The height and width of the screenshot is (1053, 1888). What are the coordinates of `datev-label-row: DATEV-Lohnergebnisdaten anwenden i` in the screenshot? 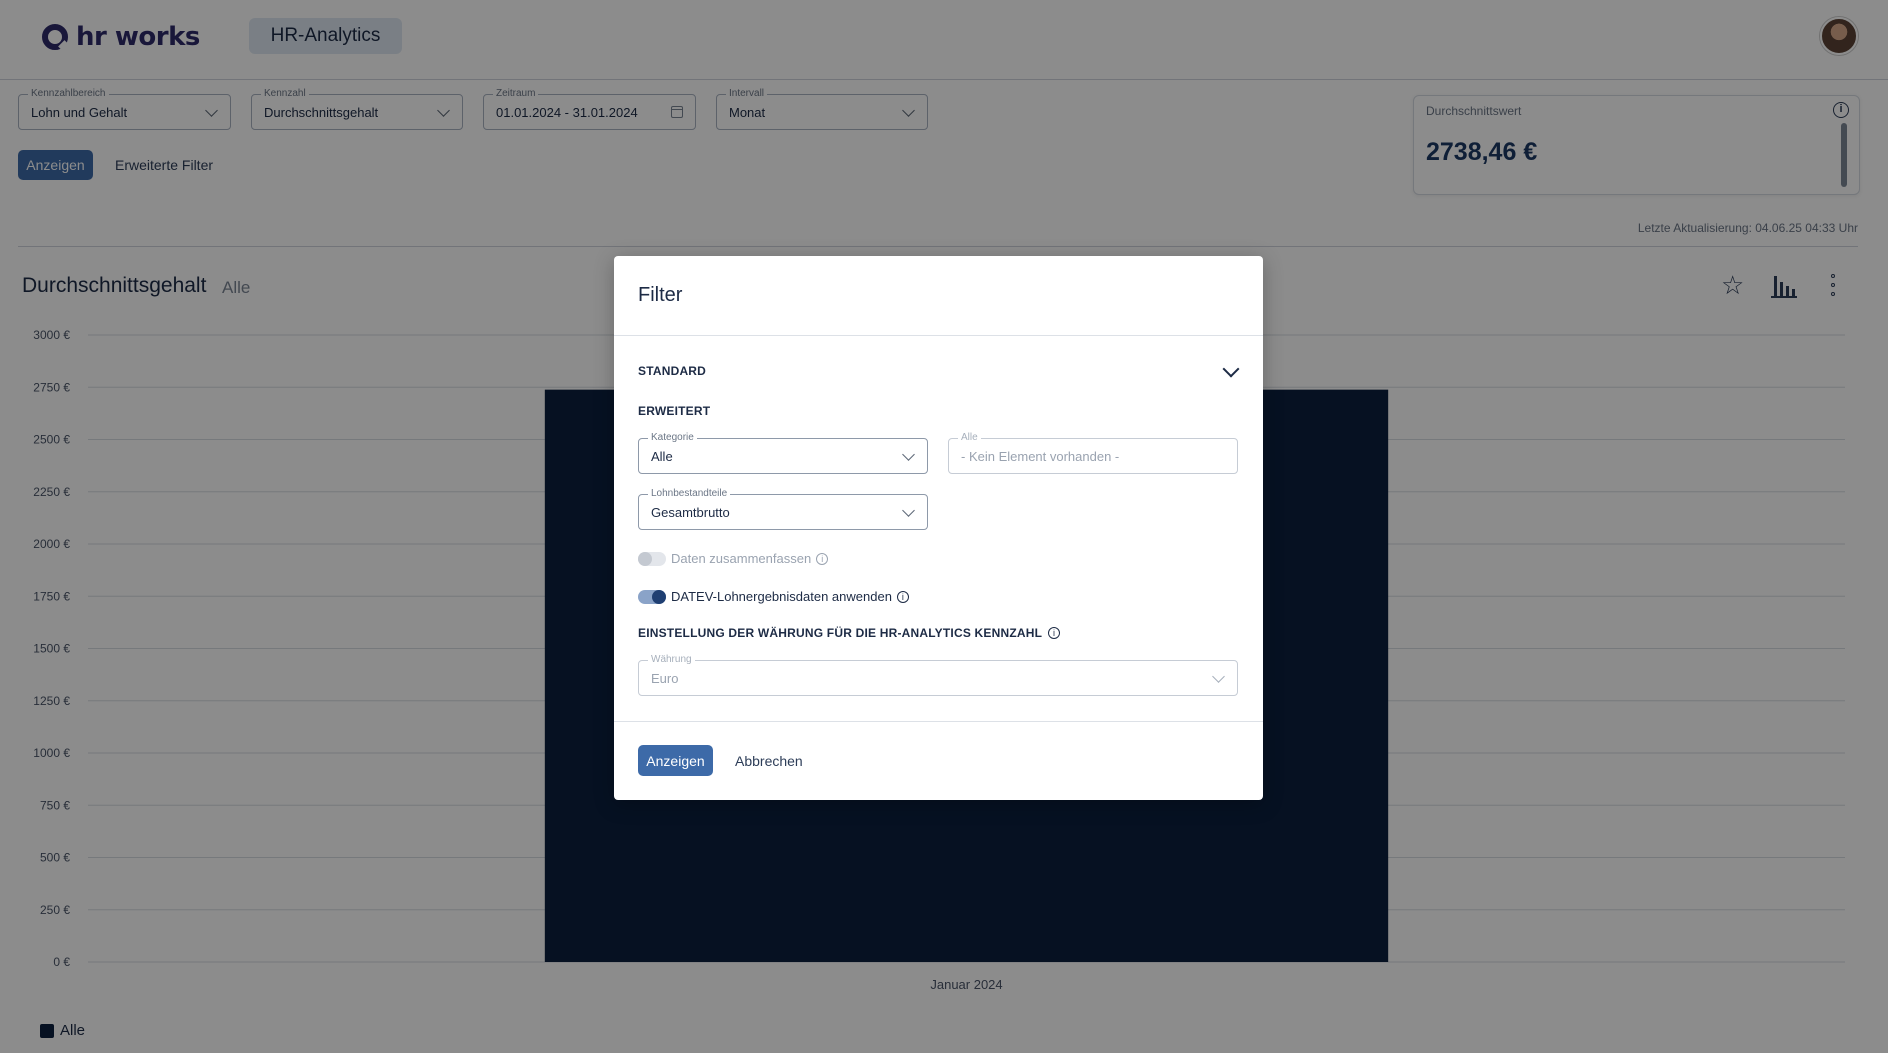 It's located at (790, 596).